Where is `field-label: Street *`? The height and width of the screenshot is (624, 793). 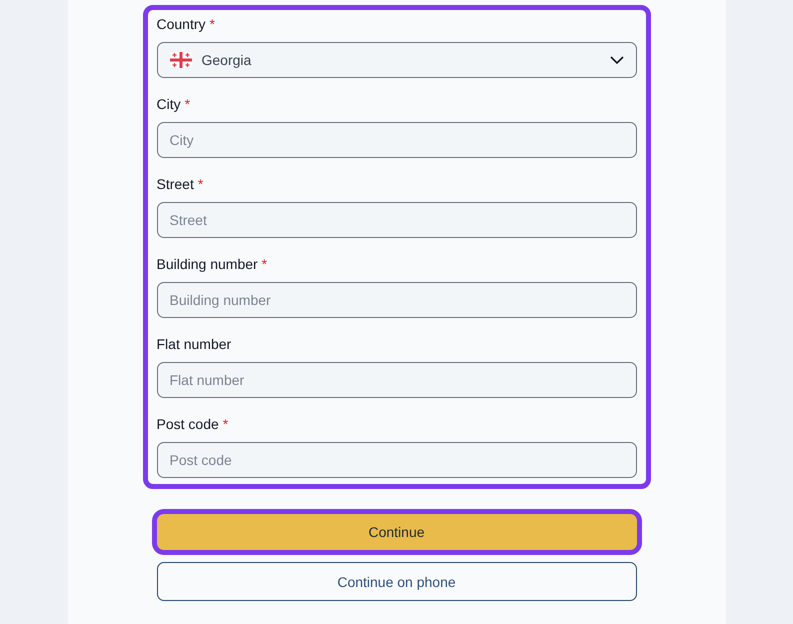
field-label: Street * is located at coordinates (180, 184).